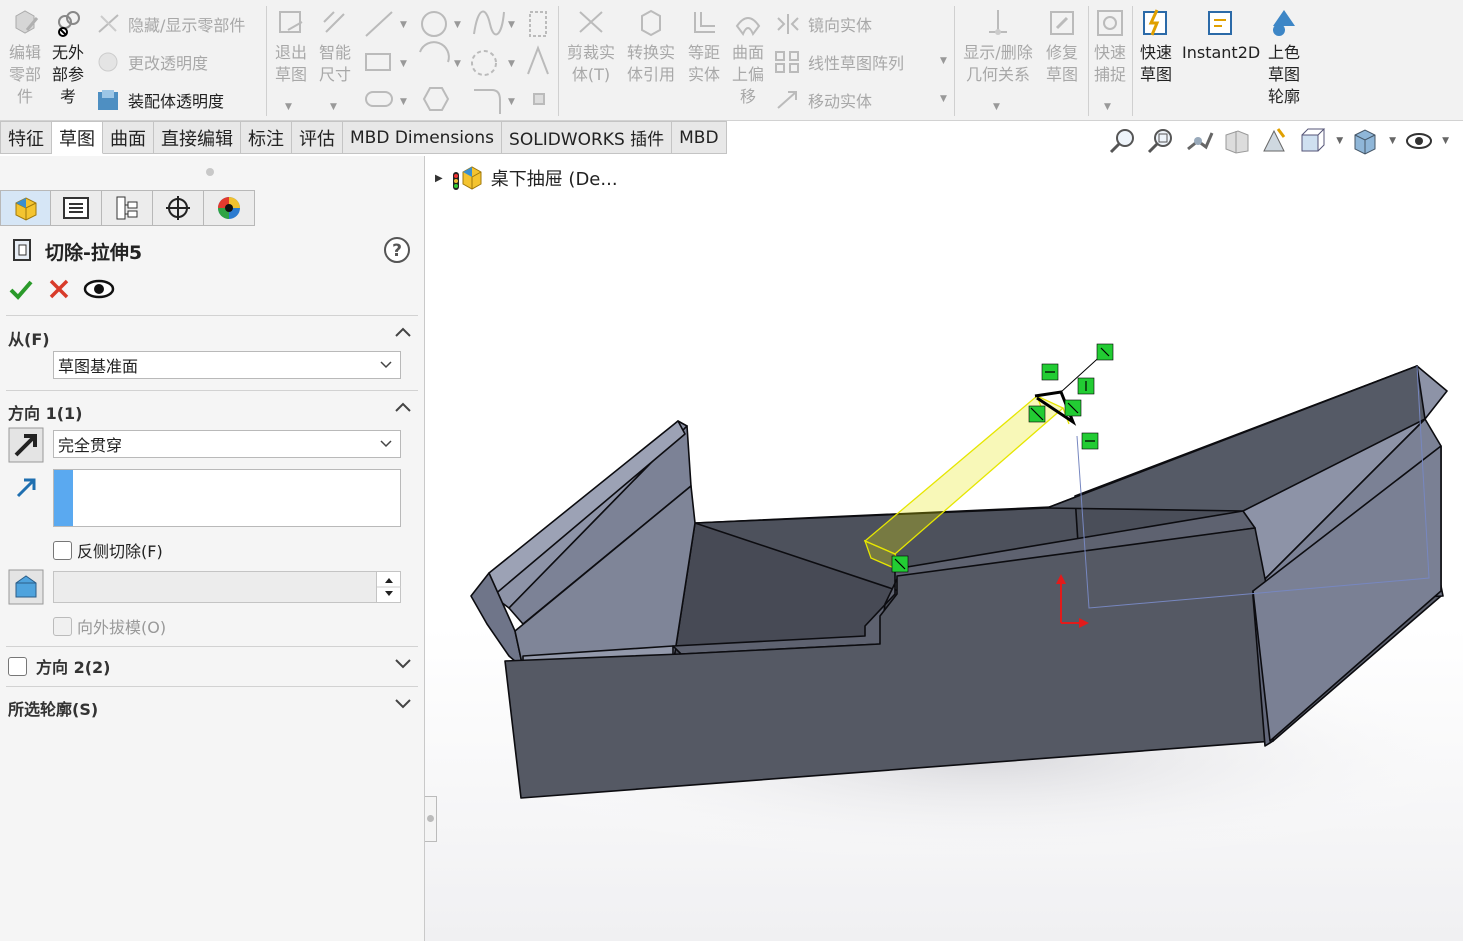  I want to click on tab-direct-editing: 直接编辑, so click(197, 137).